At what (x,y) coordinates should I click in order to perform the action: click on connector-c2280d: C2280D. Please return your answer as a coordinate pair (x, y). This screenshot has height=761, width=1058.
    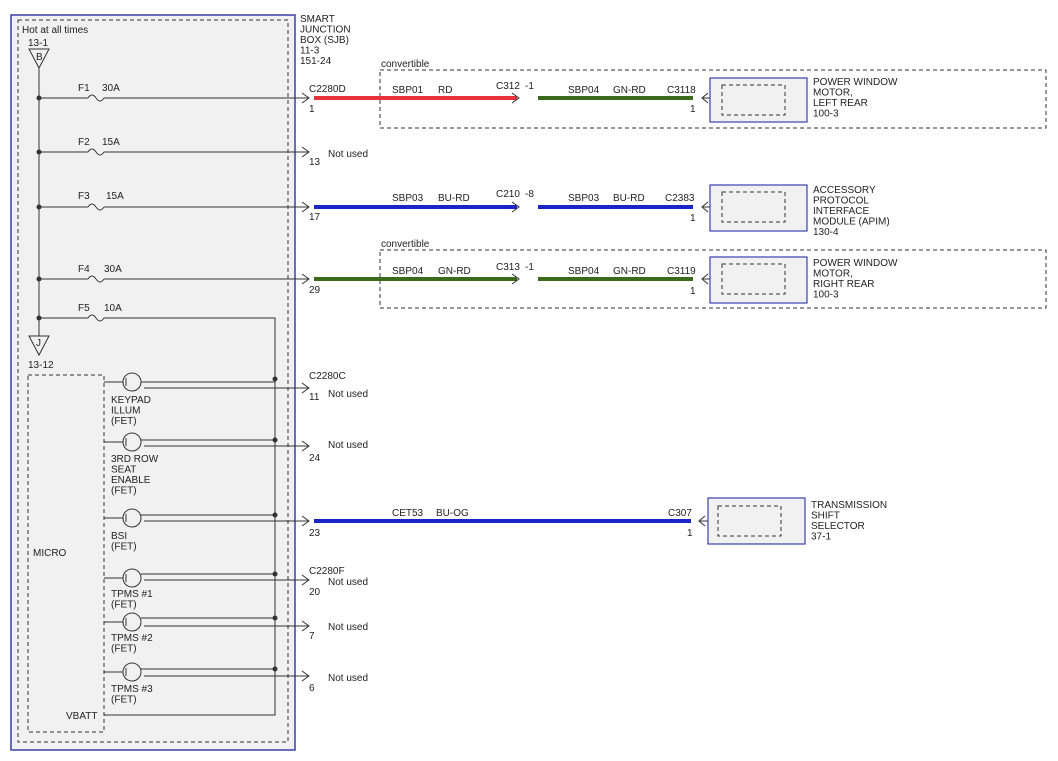
    Looking at the image, I should click on (327, 89).